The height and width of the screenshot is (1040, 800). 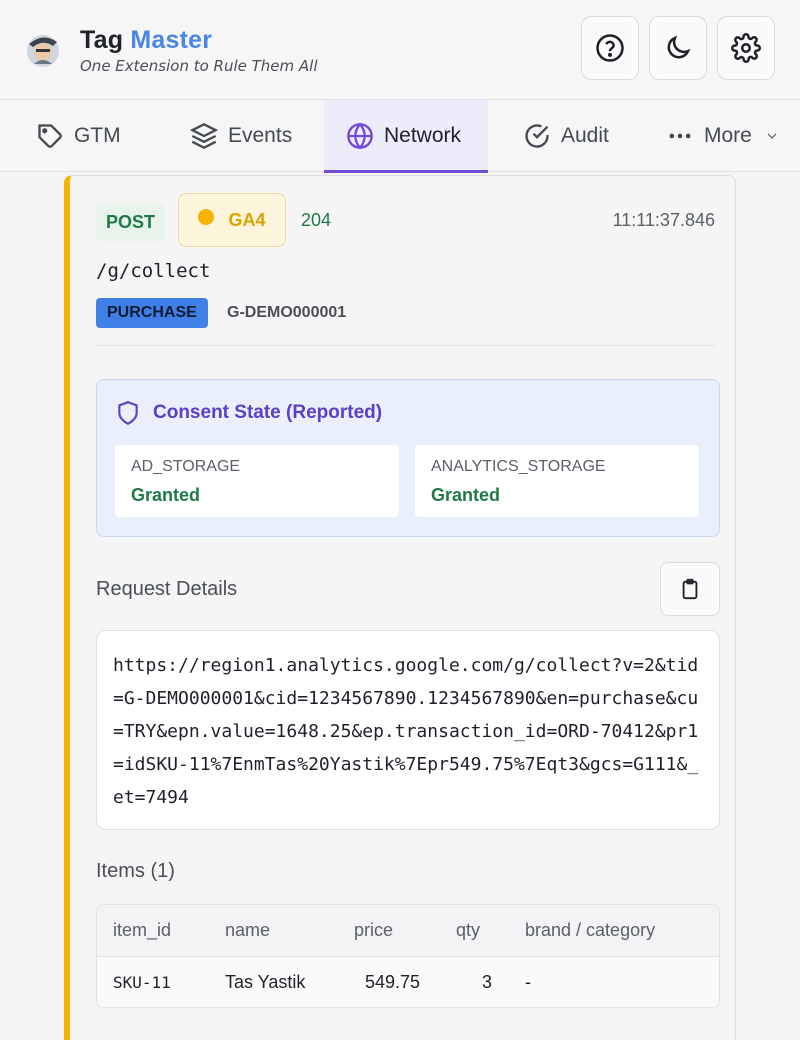 What do you see at coordinates (247, 219) in the screenshot?
I see `vendor-label: GA4` at bounding box center [247, 219].